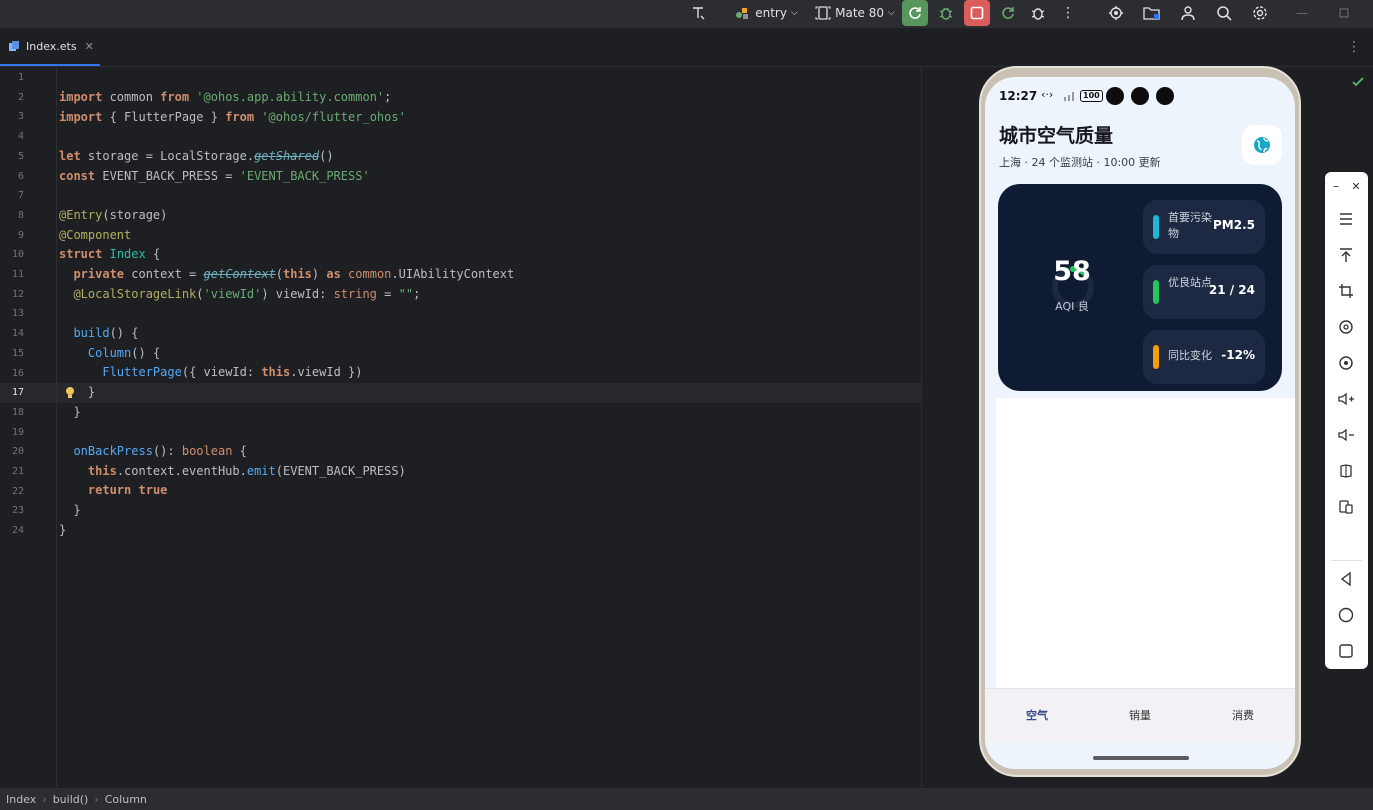 The height and width of the screenshot is (810, 1373). I want to click on bug-icon, so click(946, 13).